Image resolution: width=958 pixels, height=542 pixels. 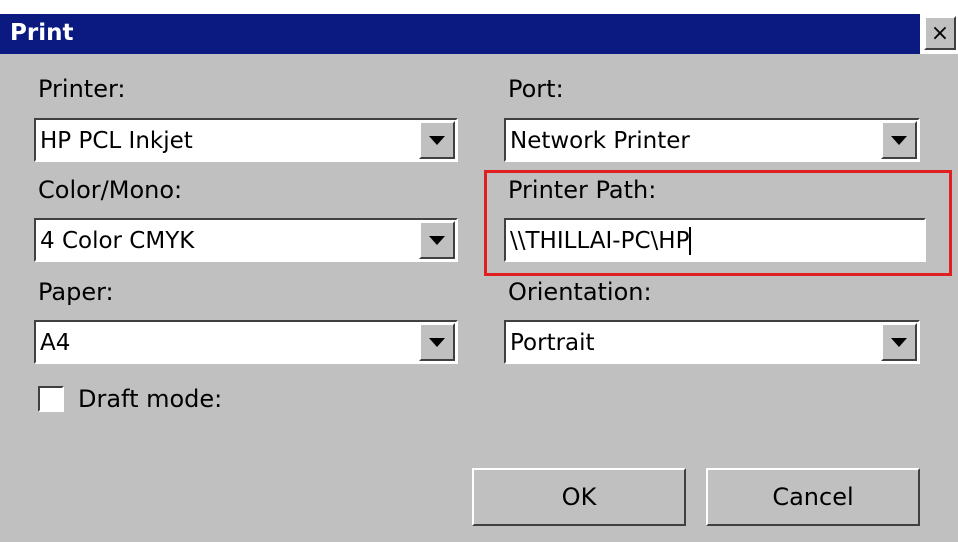 I want to click on color-mono-select-value: 4 Color CMYK, so click(x=117, y=241).